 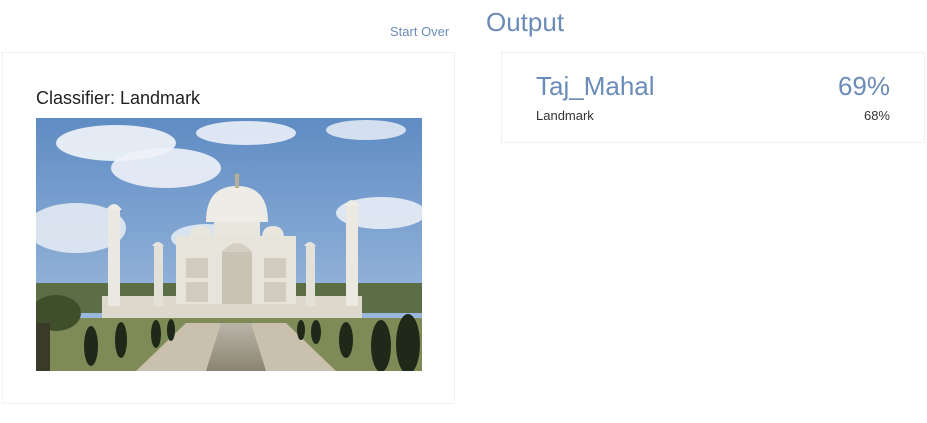 What do you see at coordinates (595, 86) in the screenshot?
I see `top-class-label: Taj_Mahal` at bounding box center [595, 86].